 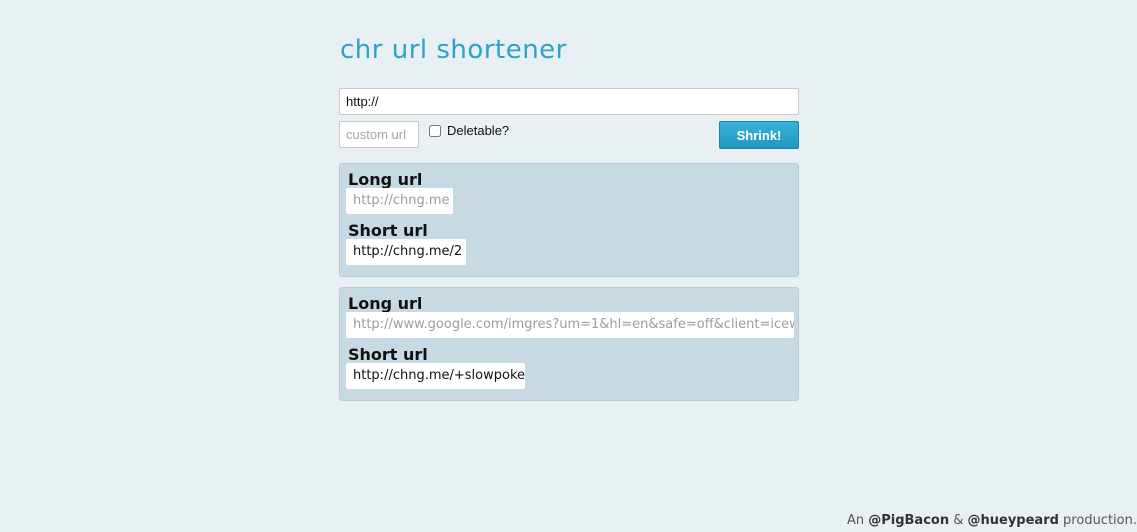 I want to click on footer-suffix: production., so click(x=1097, y=520).